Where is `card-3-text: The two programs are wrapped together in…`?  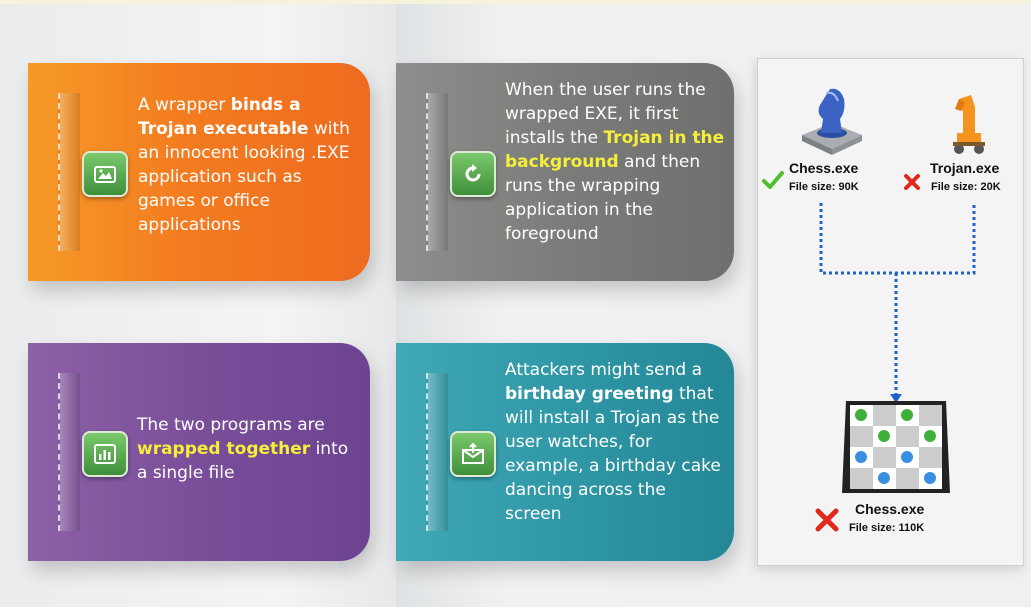 card-3-text: The two programs are wrapped together in… is located at coordinates (249, 449).